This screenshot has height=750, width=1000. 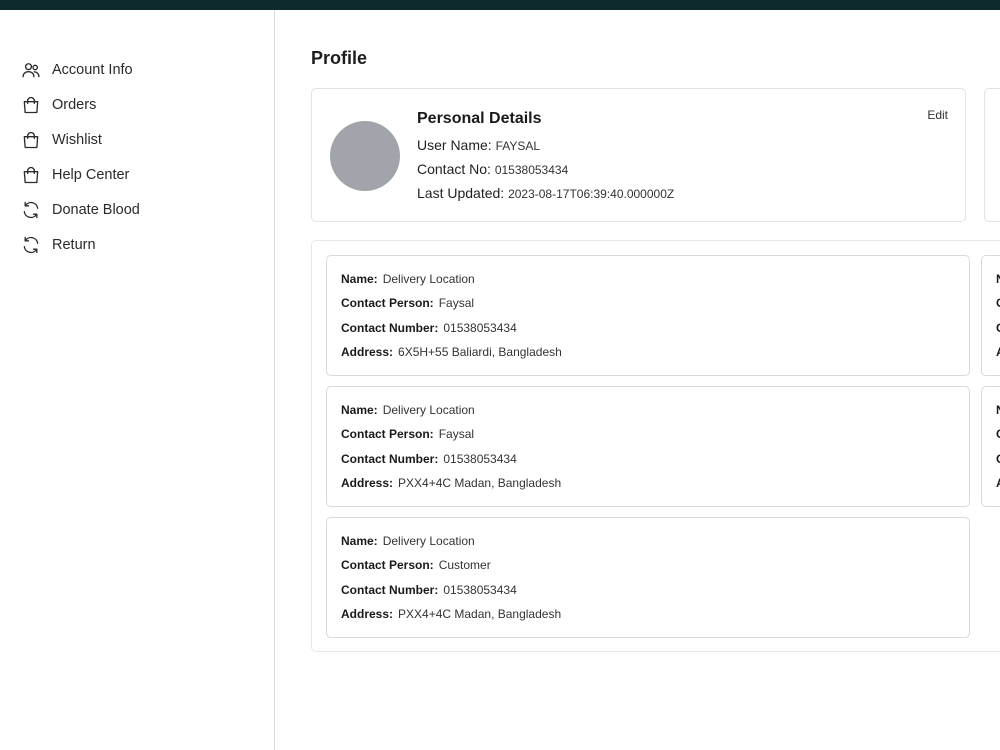 What do you see at coordinates (31, 70) in the screenshot?
I see `users-icon` at bounding box center [31, 70].